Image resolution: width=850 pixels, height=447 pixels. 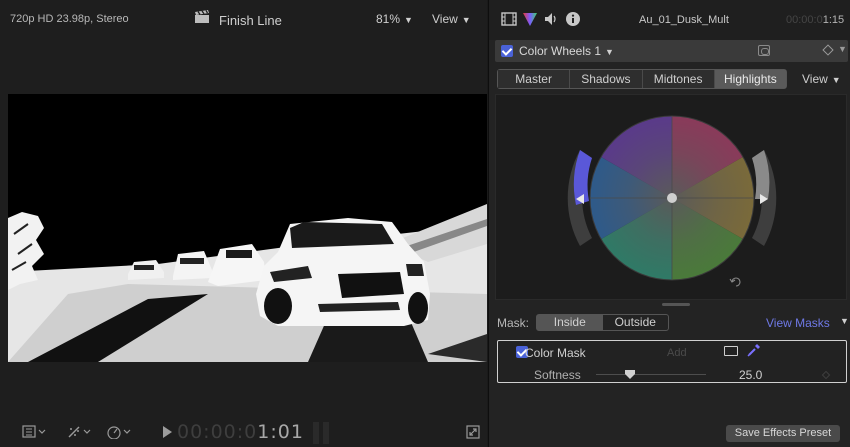 What do you see at coordinates (534, 79) in the screenshot?
I see `tab-master: Master` at bounding box center [534, 79].